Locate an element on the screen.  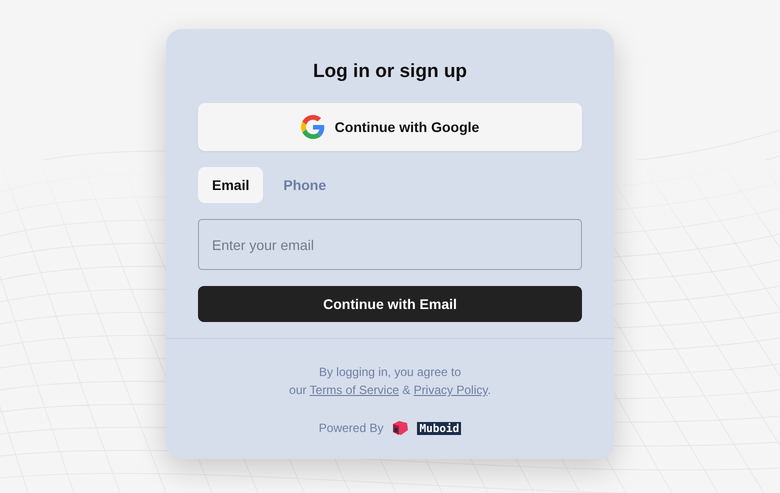
brand-logo: Muboid is located at coordinates (439, 428).